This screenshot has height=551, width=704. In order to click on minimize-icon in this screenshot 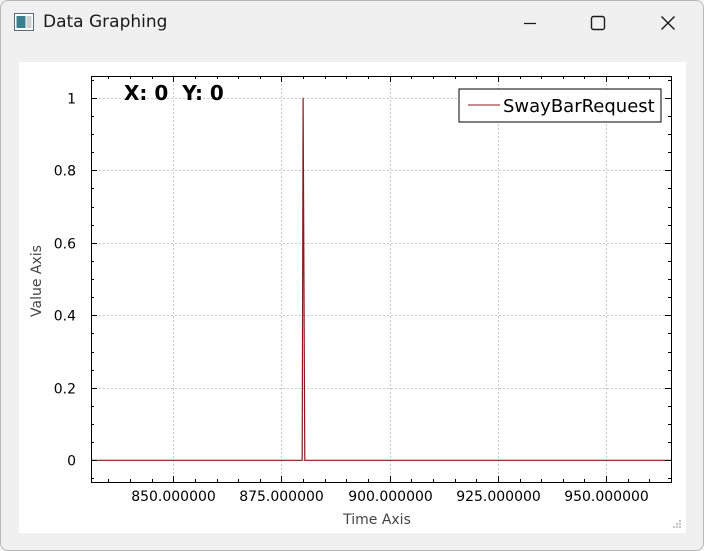, I will do `click(530, 23)`.